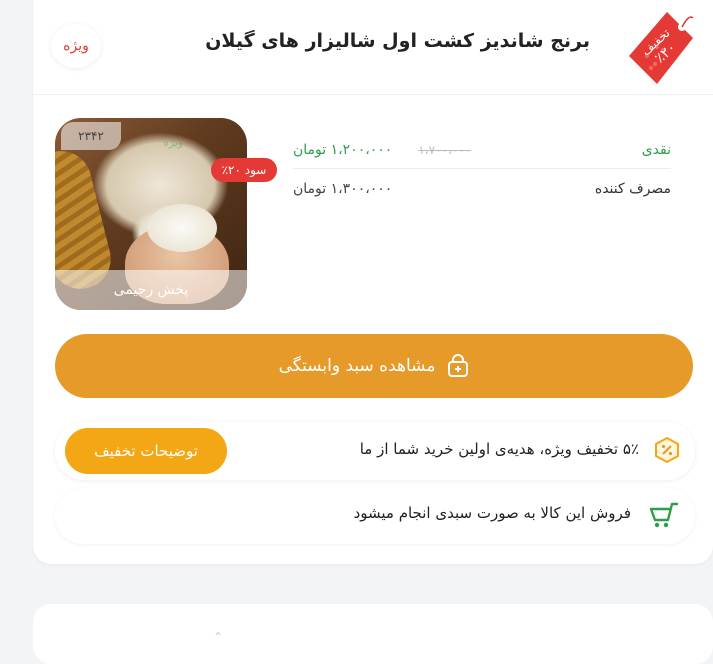  I want to click on view-bundle-label: مشاهده سبد وابستگی, so click(357, 366).